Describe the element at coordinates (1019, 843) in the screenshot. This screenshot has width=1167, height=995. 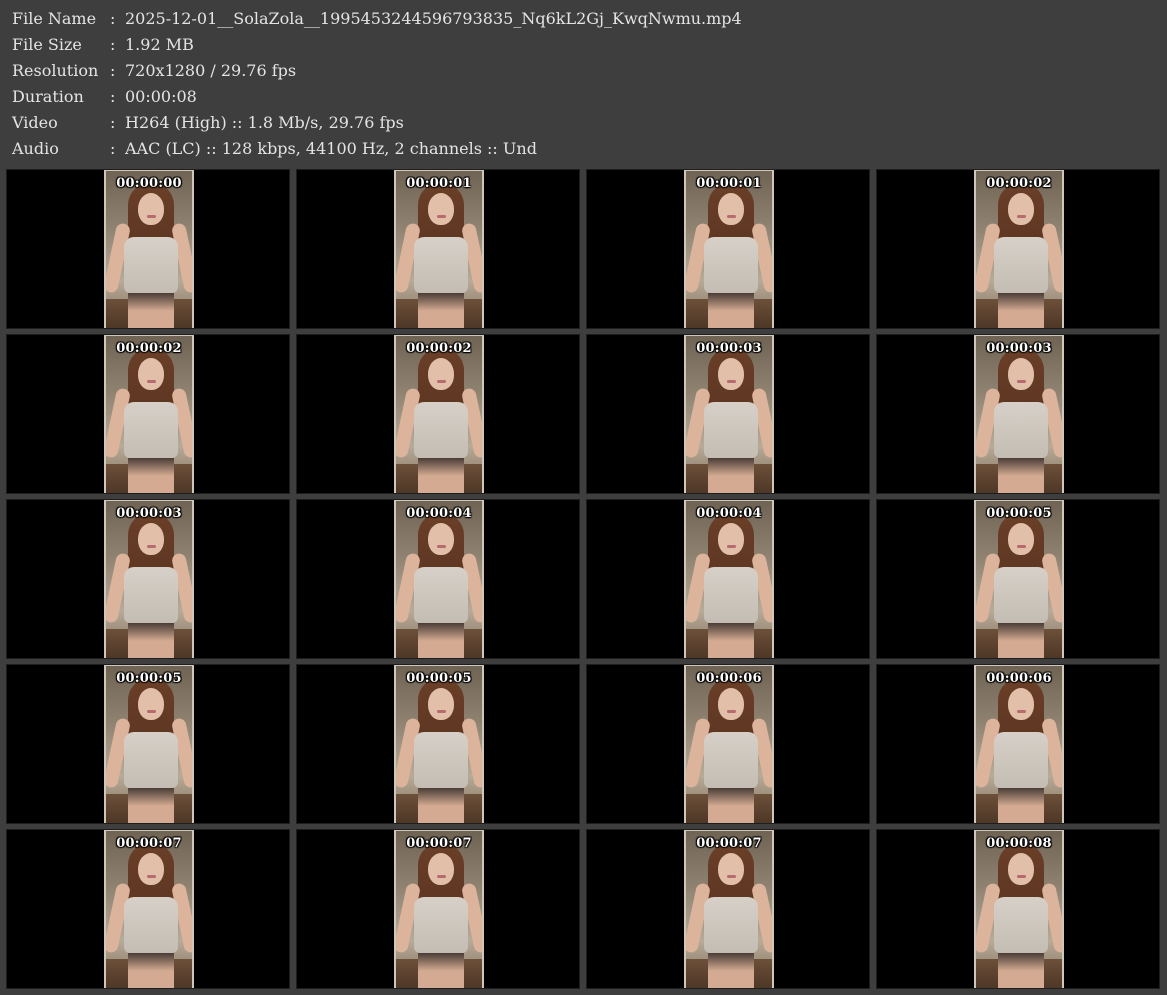
I see `frame-timestamp: 00:00:08` at that location.